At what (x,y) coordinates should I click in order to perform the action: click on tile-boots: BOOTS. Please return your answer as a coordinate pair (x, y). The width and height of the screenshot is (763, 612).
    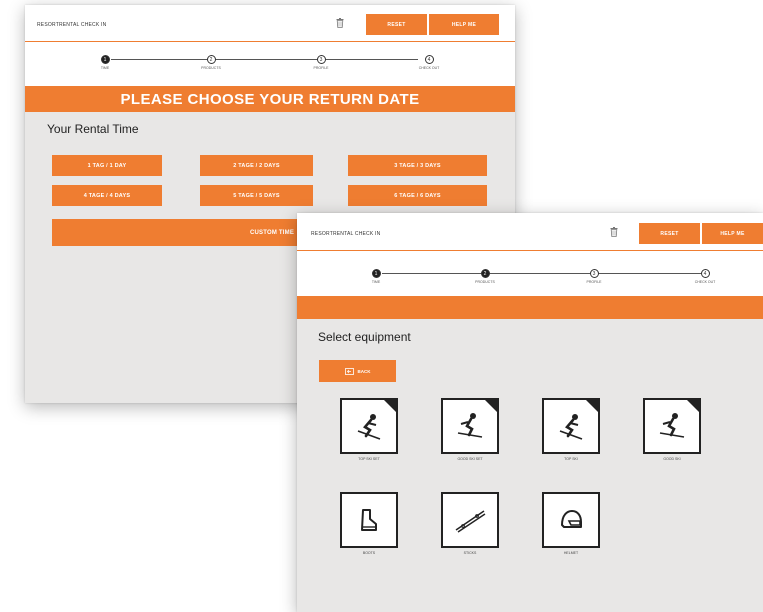
    Looking at the image, I should click on (369, 523).